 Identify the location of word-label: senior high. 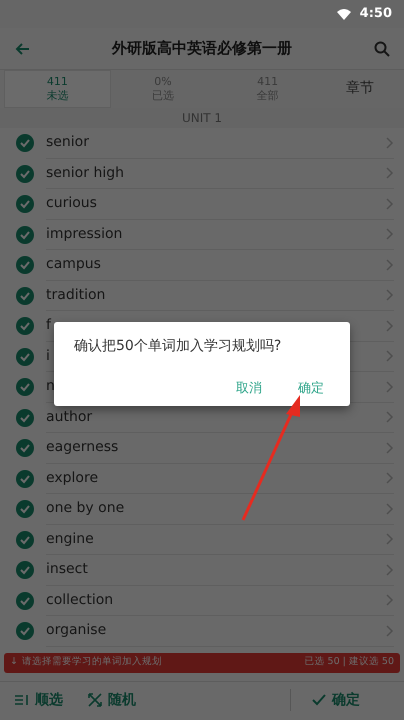
(85, 173).